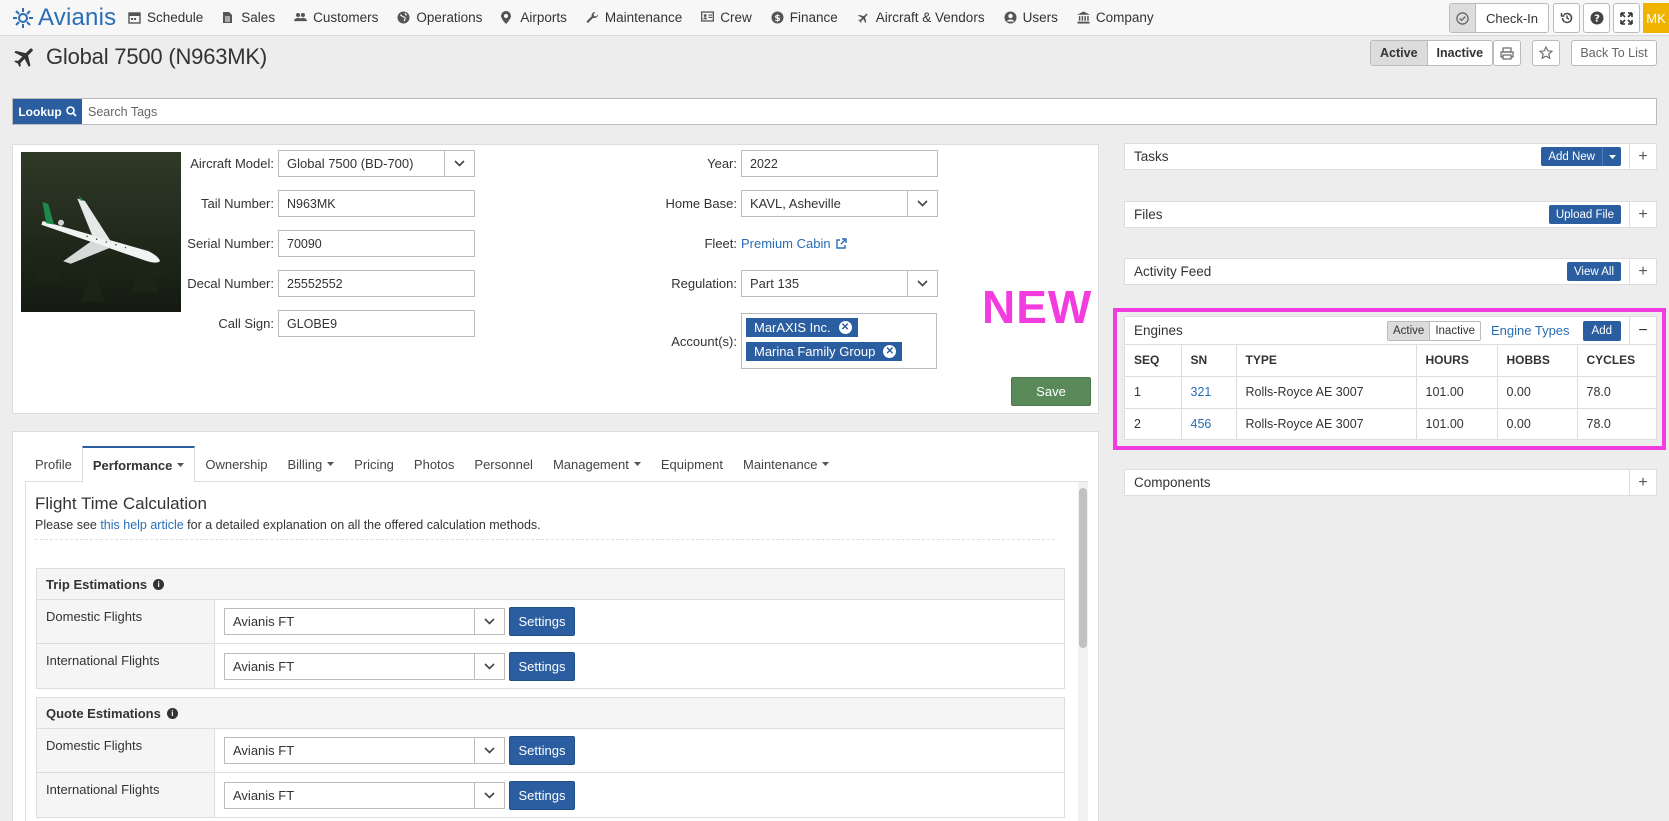 Image resolution: width=1669 pixels, height=821 pixels. I want to click on column-header: HOURS, so click(1456, 361).